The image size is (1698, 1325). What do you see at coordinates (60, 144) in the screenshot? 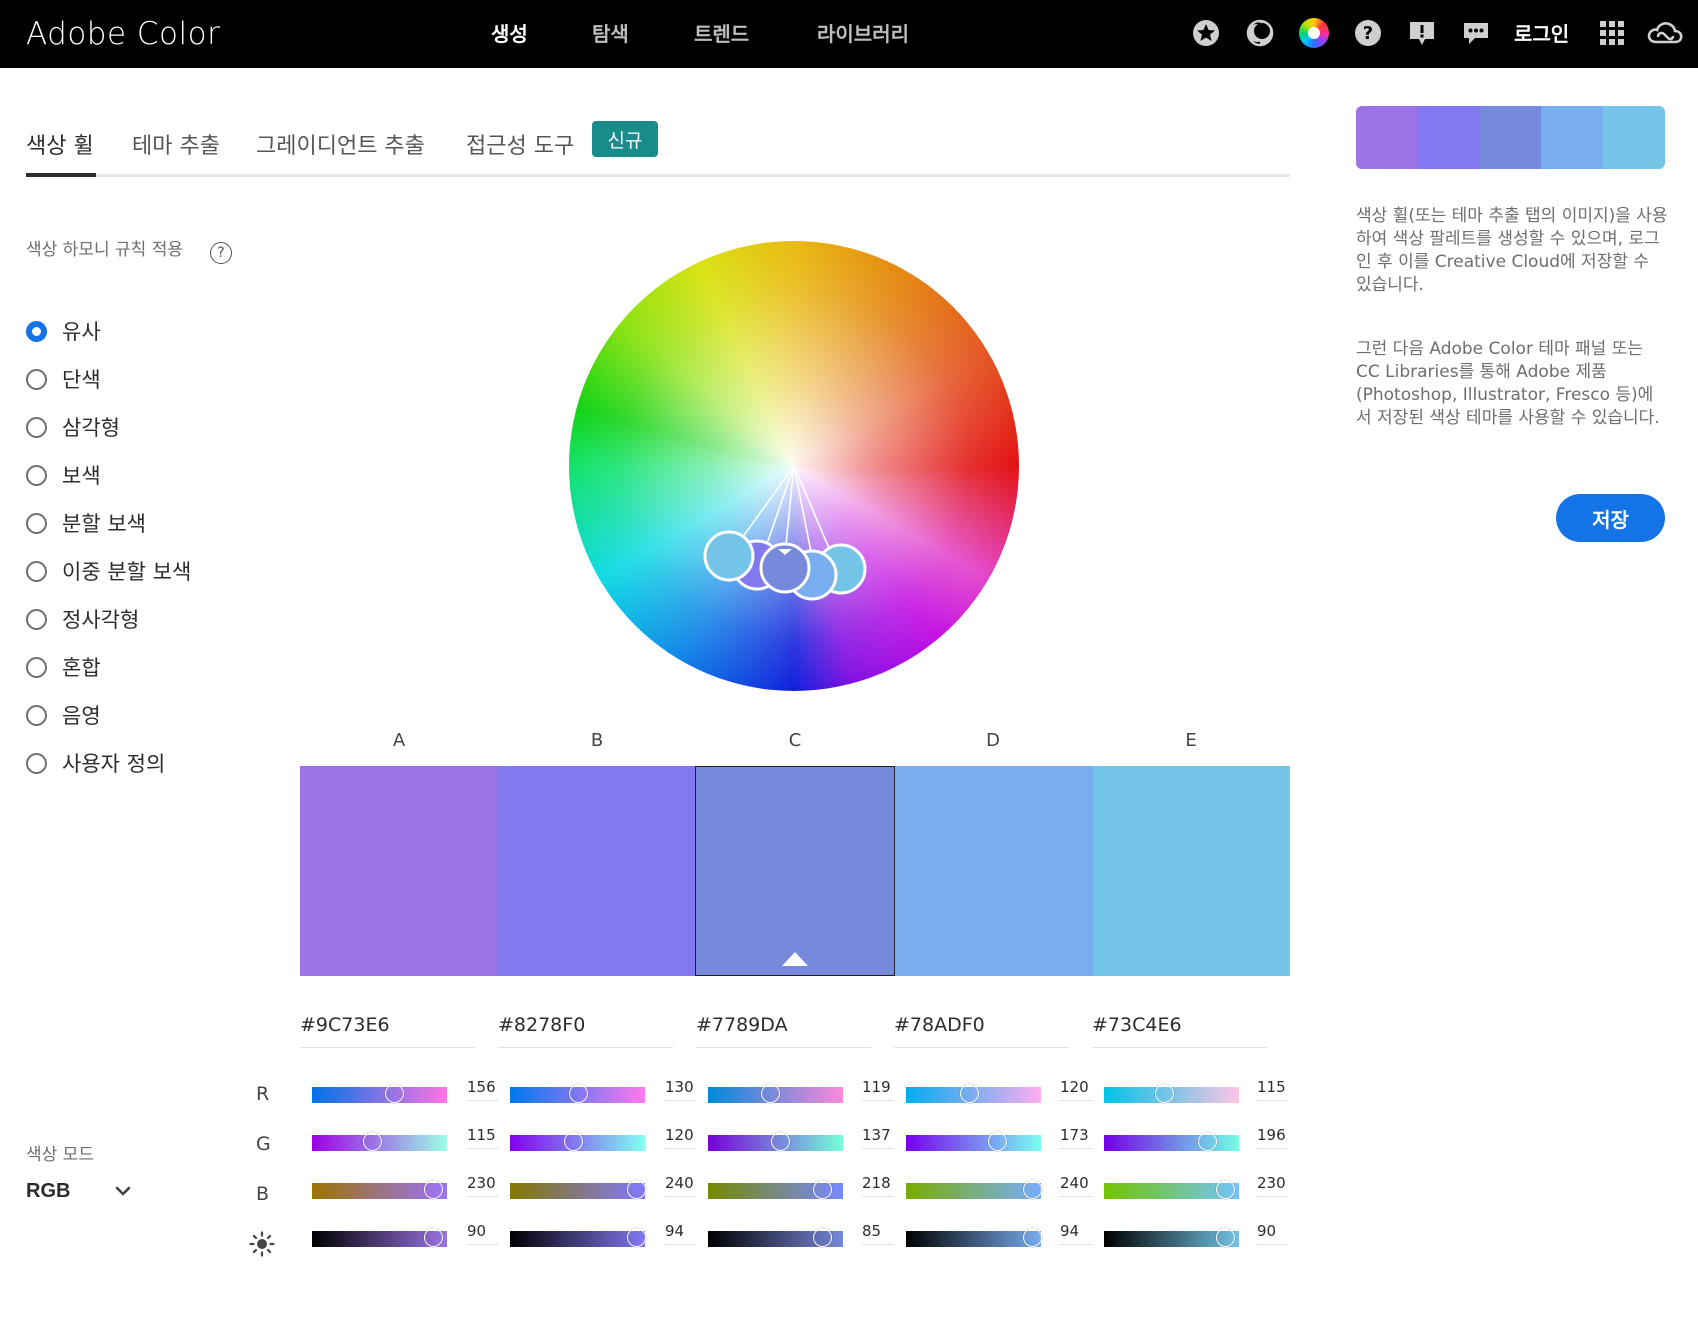
I see `tab-color-wheel: 색상 휠` at bounding box center [60, 144].